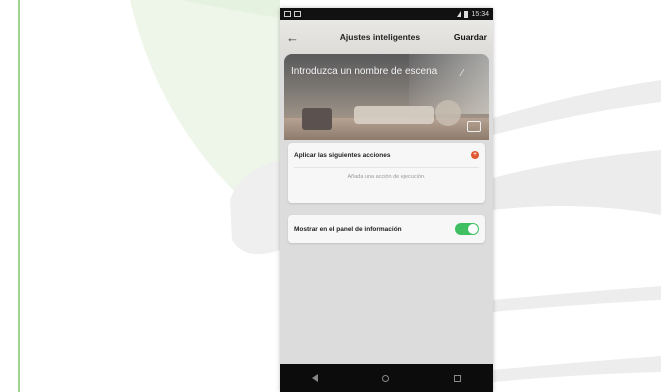 The height and width of the screenshot is (392, 661). What do you see at coordinates (457, 378) in the screenshot?
I see `nav-recents-icon` at bounding box center [457, 378].